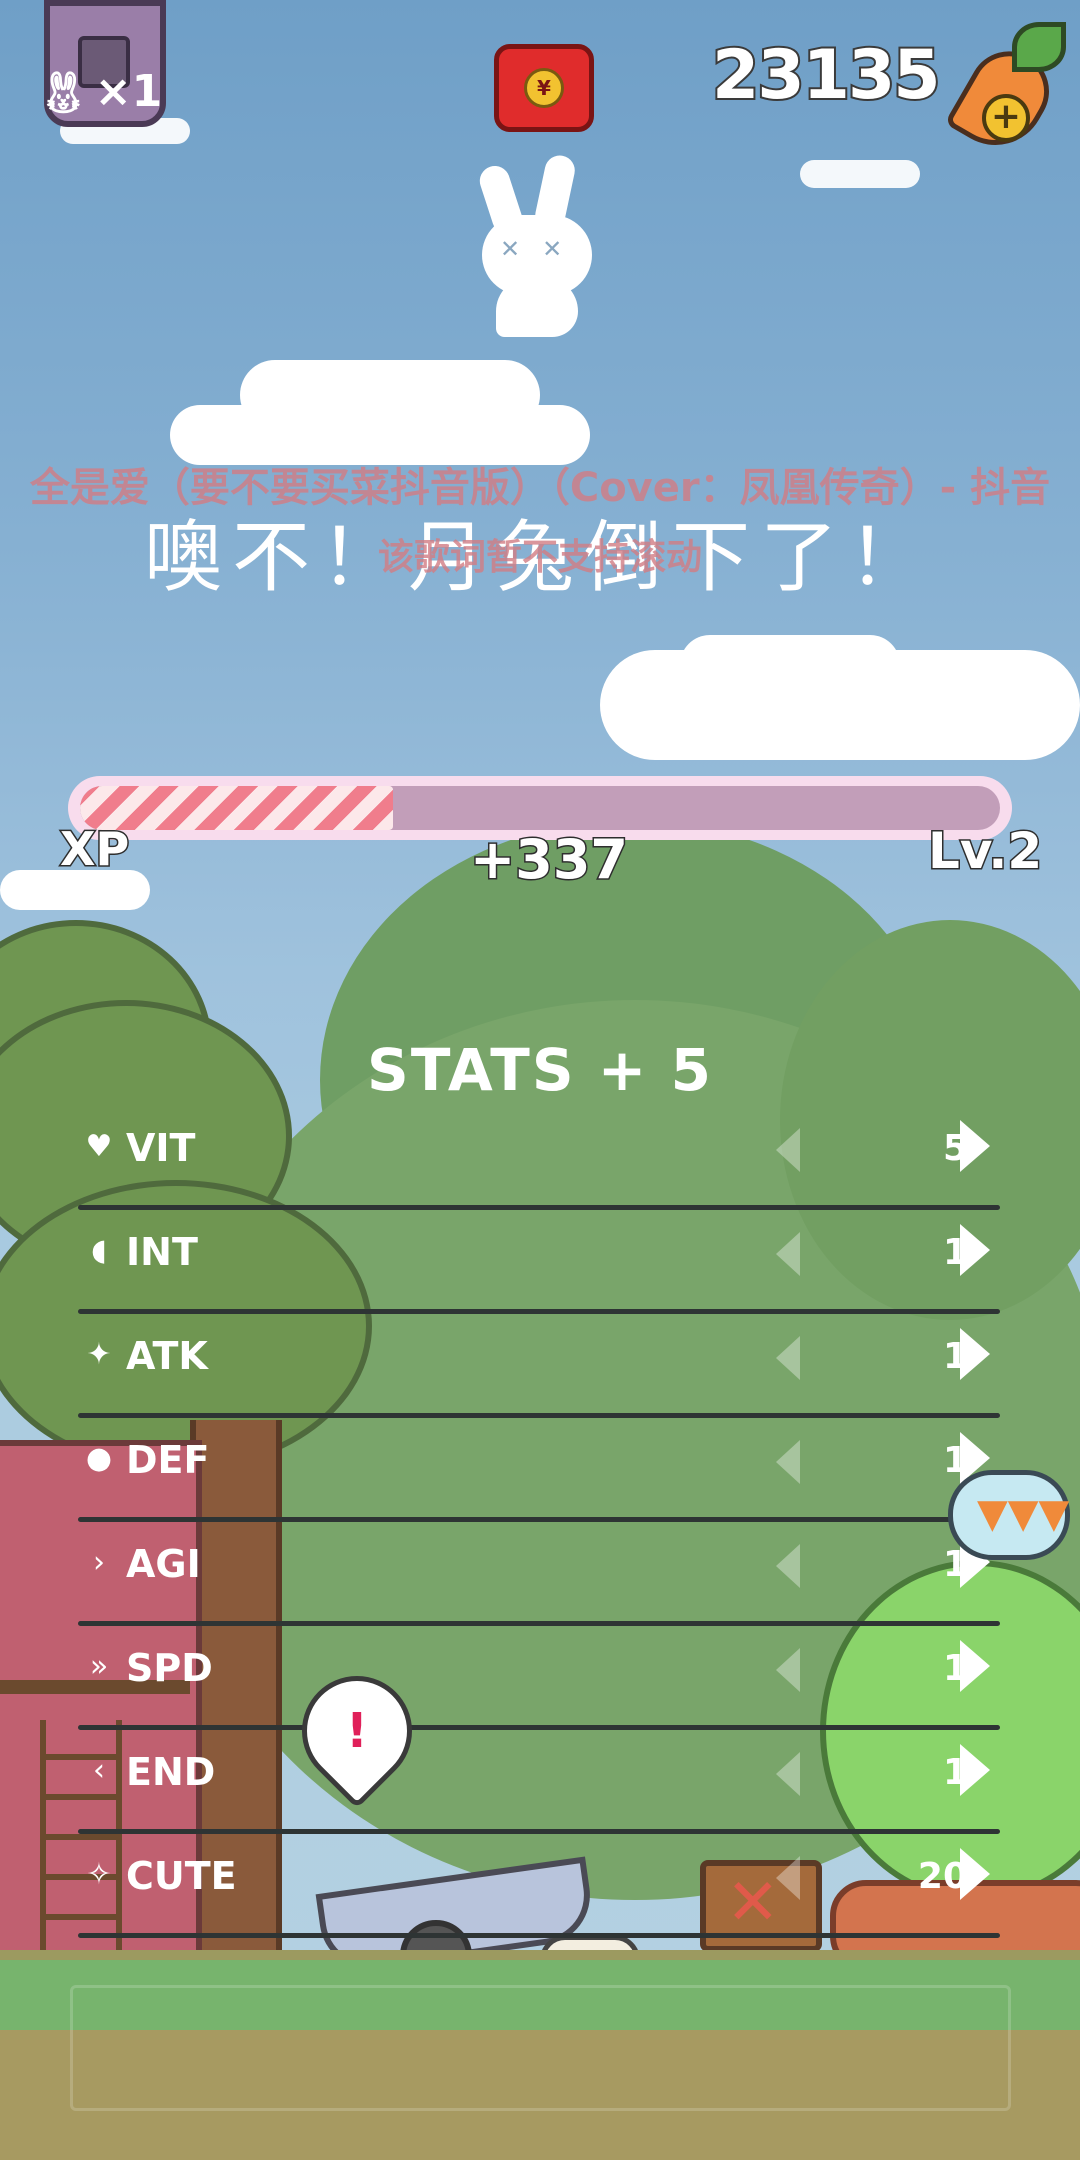  What do you see at coordinates (539, 1470) in the screenshot?
I see `stat-row-def: ● DEF 1` at bounding box center [539, 1470].